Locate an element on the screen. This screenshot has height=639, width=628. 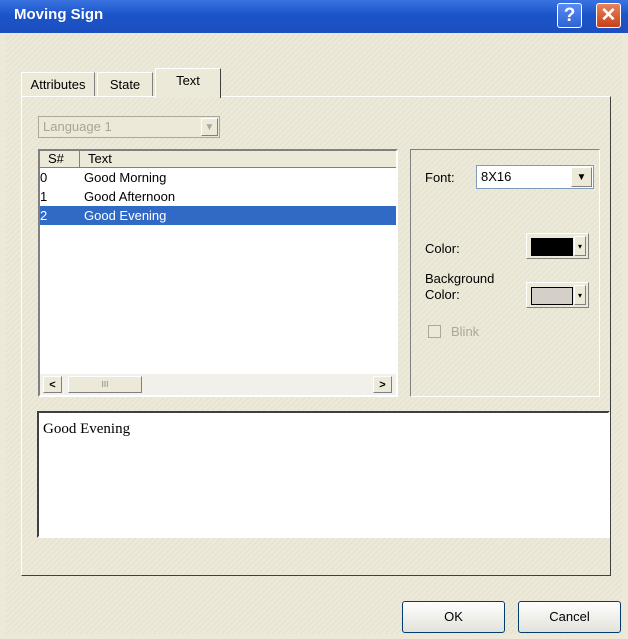
close-button: ✕ is located at coordinates (608, 15).